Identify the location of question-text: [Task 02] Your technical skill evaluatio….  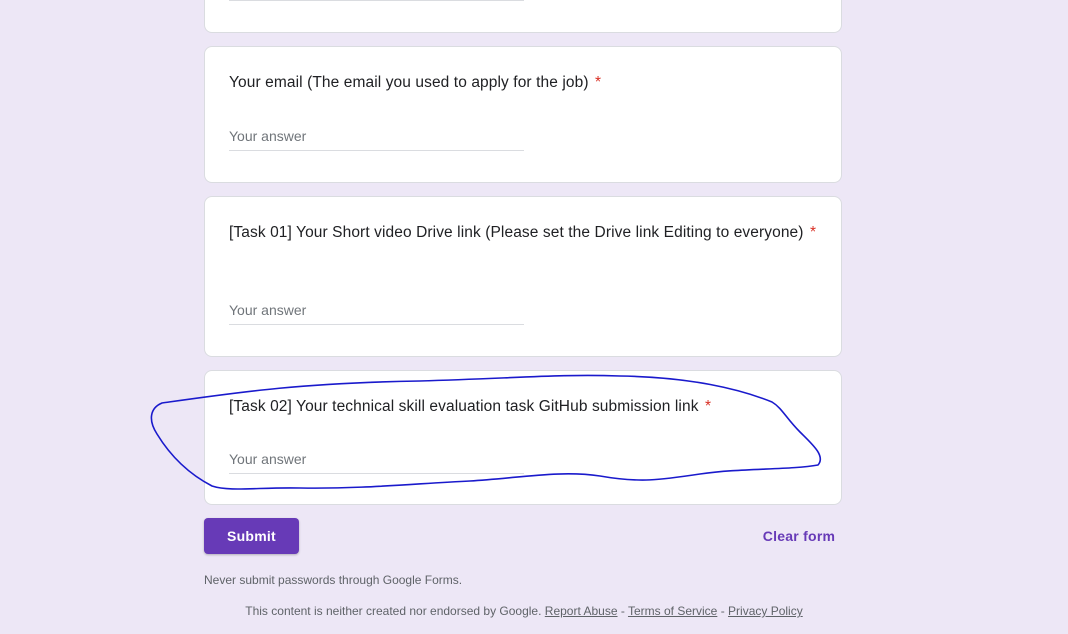
(464, 406).